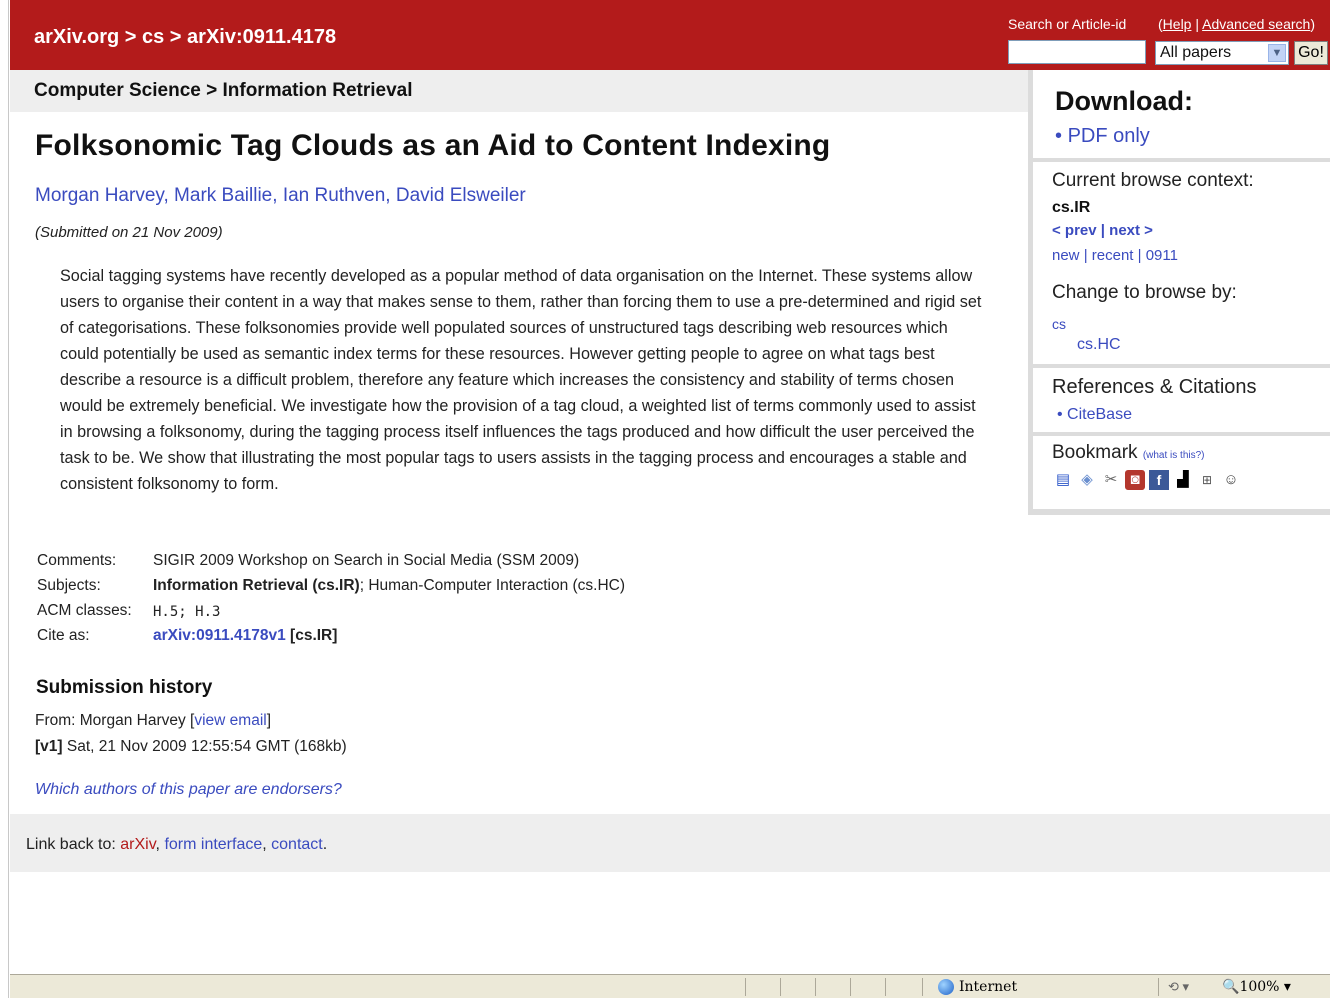 Image resolution: width=1330 pixels, height=998 pixels. I want to click on search-scope-select: All papers ▼, so click(1222, 53).